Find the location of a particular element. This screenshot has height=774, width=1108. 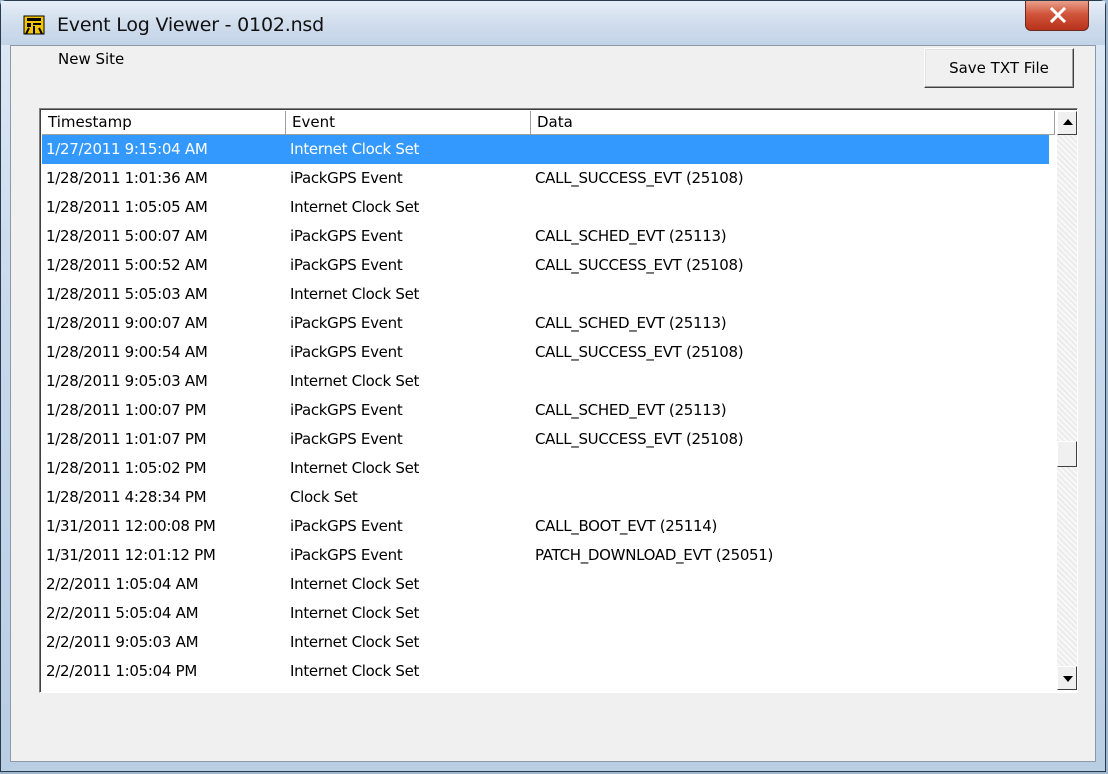

save-txt-file-label: Save TXT File is located at coordinates (999, 68).